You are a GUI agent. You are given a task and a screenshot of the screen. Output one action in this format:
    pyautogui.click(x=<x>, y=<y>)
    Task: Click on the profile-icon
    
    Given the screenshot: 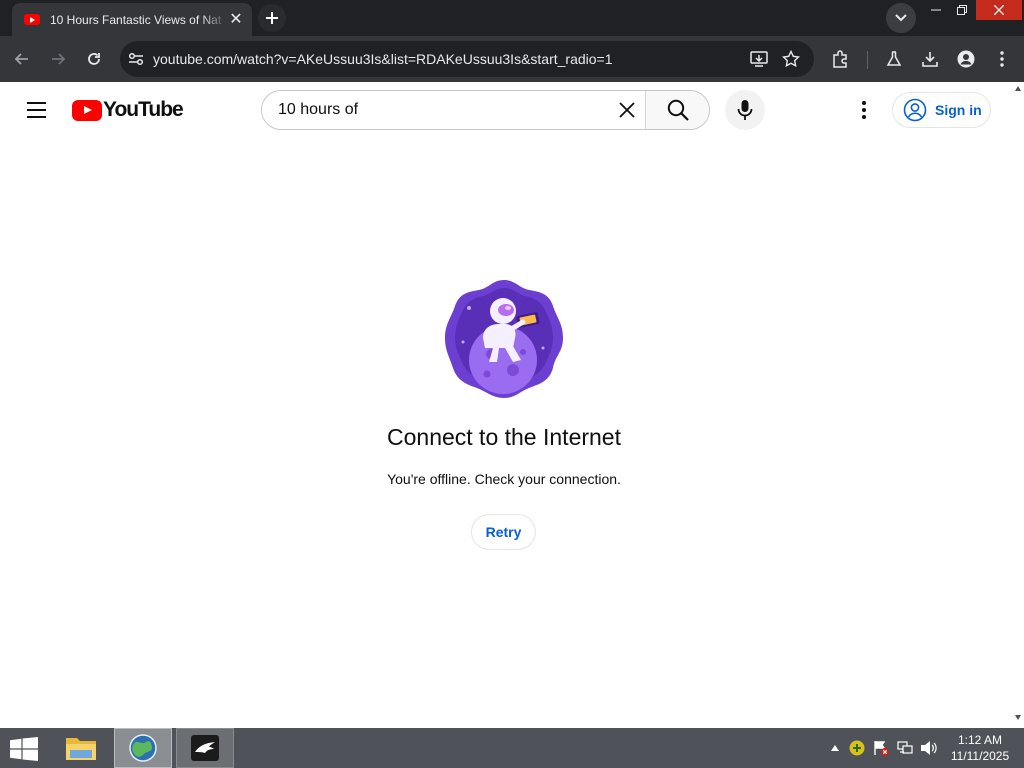 What is the action you would take?
    pyautogui.click(x=966, y=59)
    